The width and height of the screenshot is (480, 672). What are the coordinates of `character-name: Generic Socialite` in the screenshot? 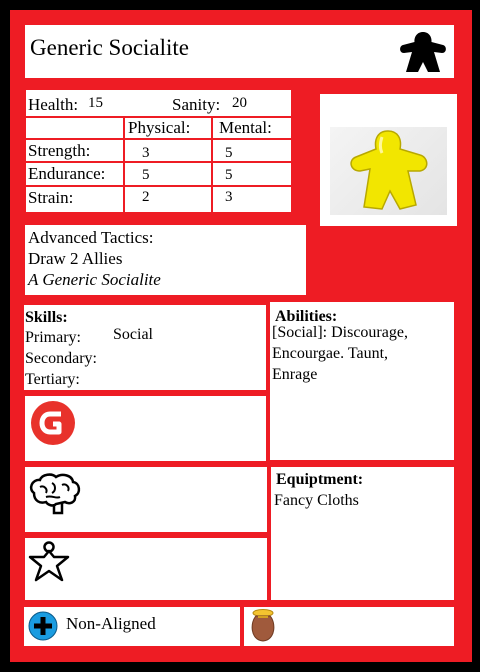 It's located at (110, 47).